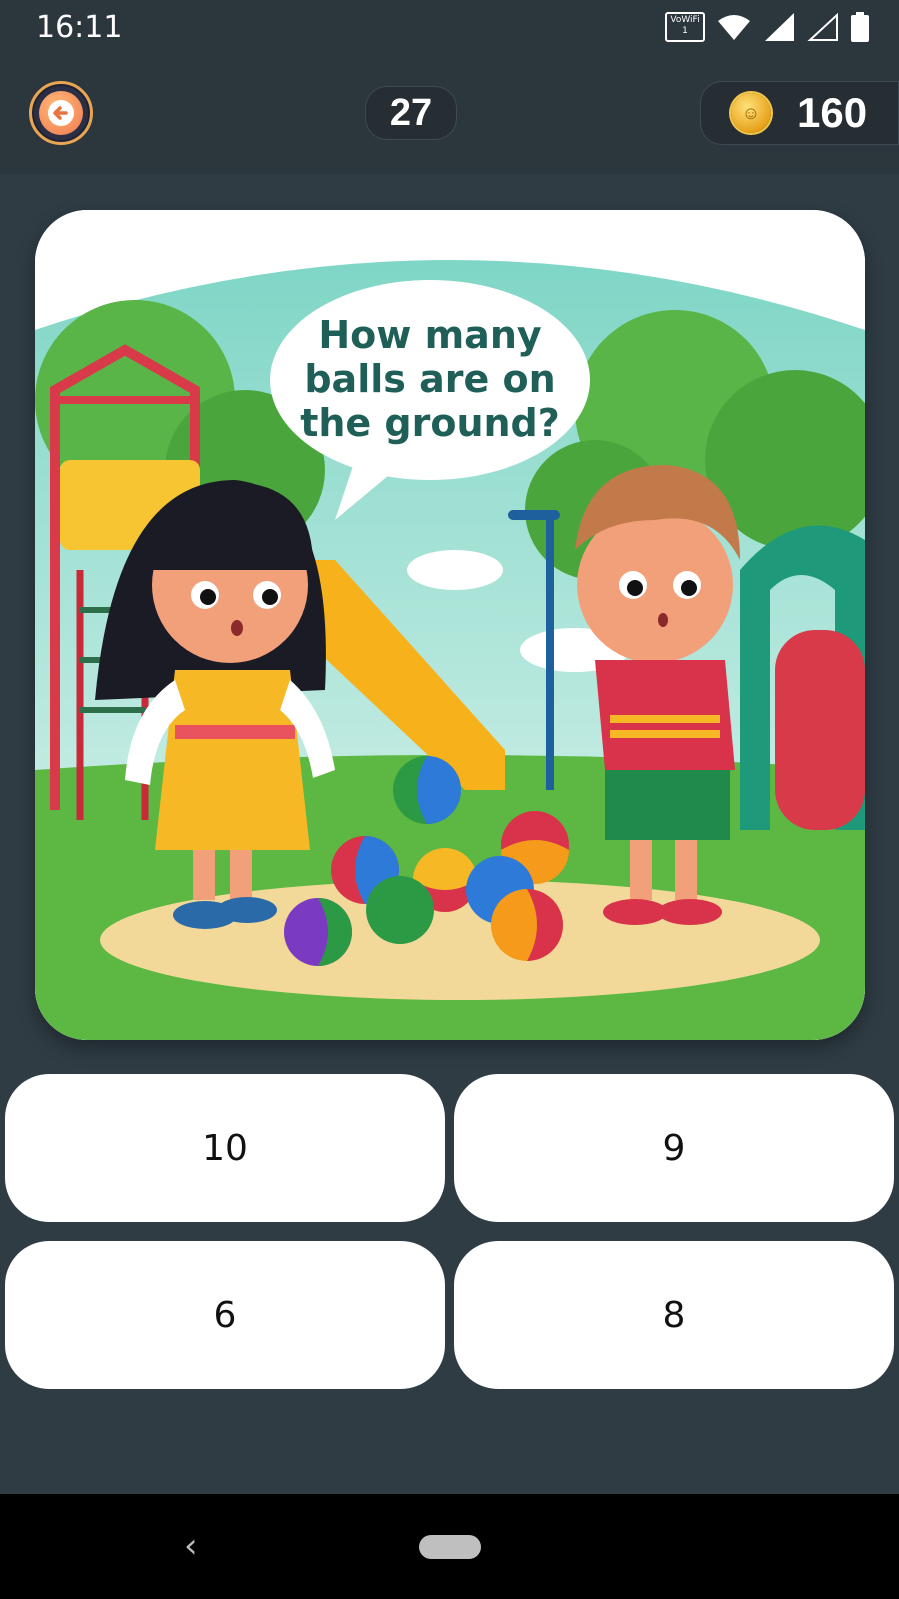 The width and height of the screenshot is (899, 1599). What do you see at coordinates (822, 26) in the screenshot?
I see `signal-empty-icon` at bounding box center [822, 26].